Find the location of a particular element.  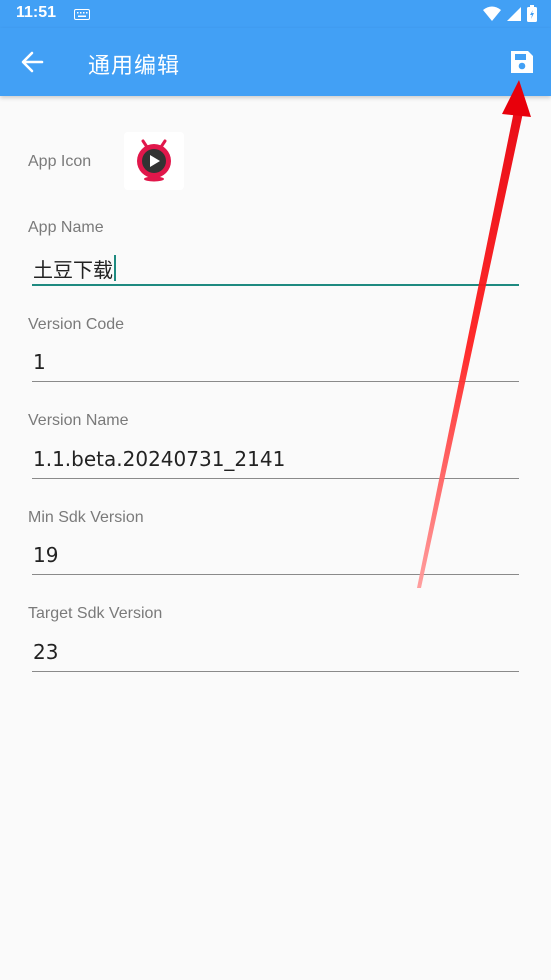

version-name-value: 1.1.beta.20240731_2141 is located at coordinates (159, 459).